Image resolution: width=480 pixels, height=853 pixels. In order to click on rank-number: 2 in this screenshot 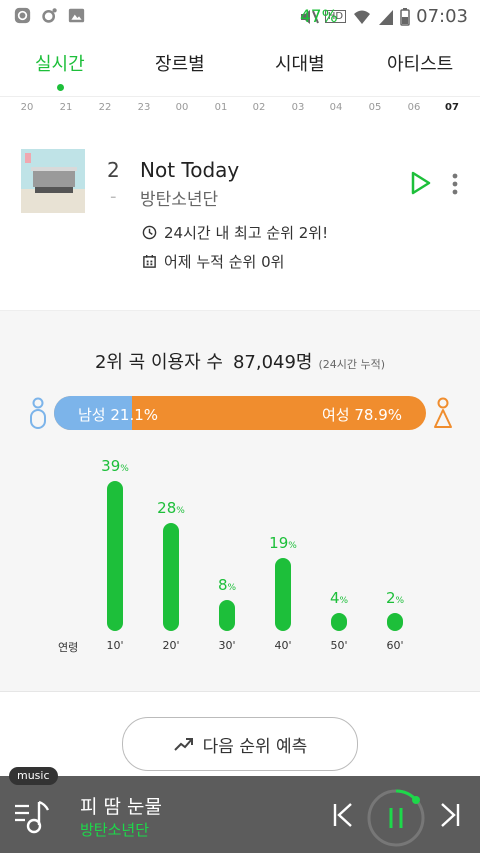, I will do `click(113, 170)`.